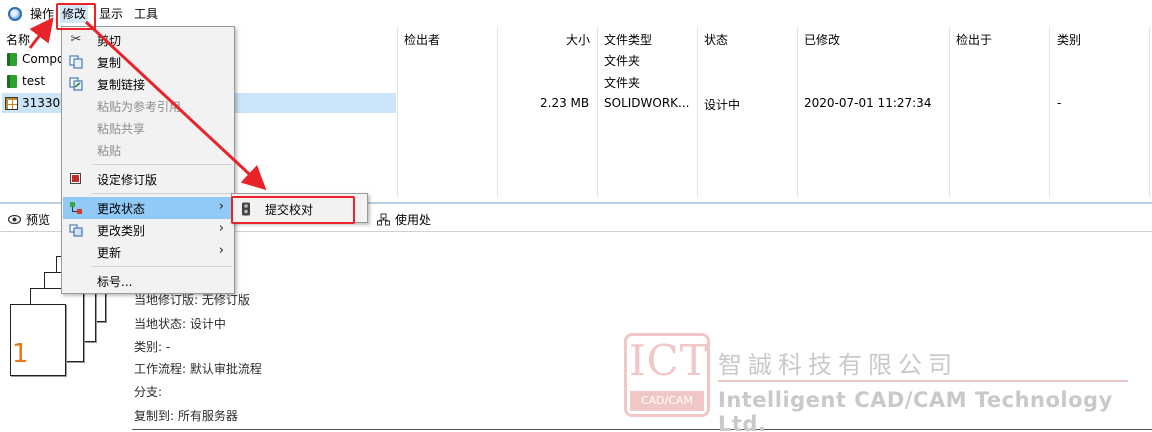 This screenshot has width=1152, height=432. Describe the element at coordinates (175, 105) in the screenshot. I see `arrow-to-submenu` at that location.